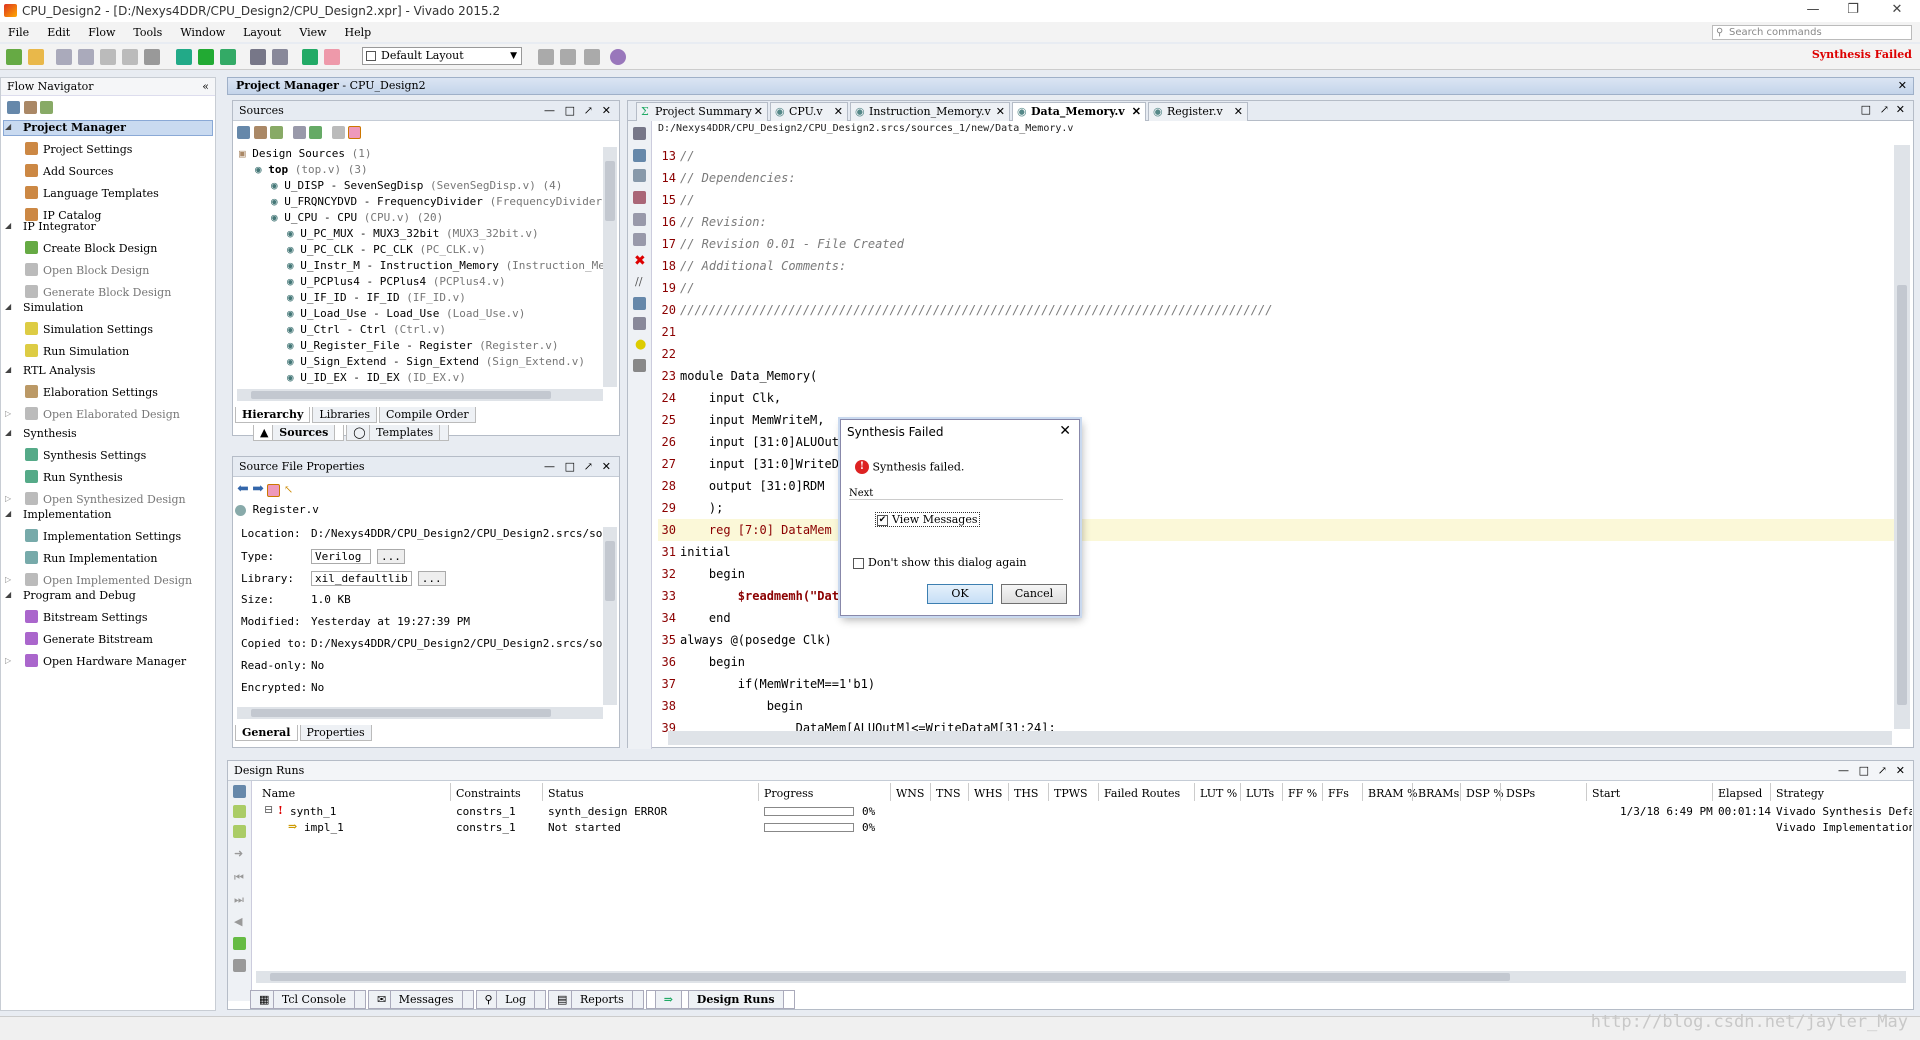 The height and width of the screenshot is (1040, 1920). I want to click on save-icon, so click(64, 57).